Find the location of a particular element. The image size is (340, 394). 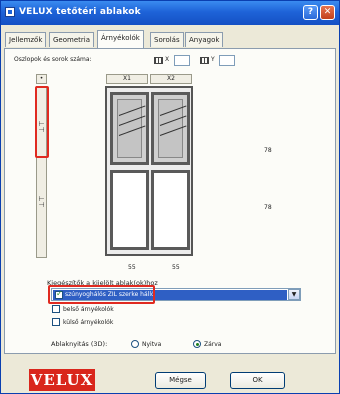

y-count-input is located at coordinates (227, 60).